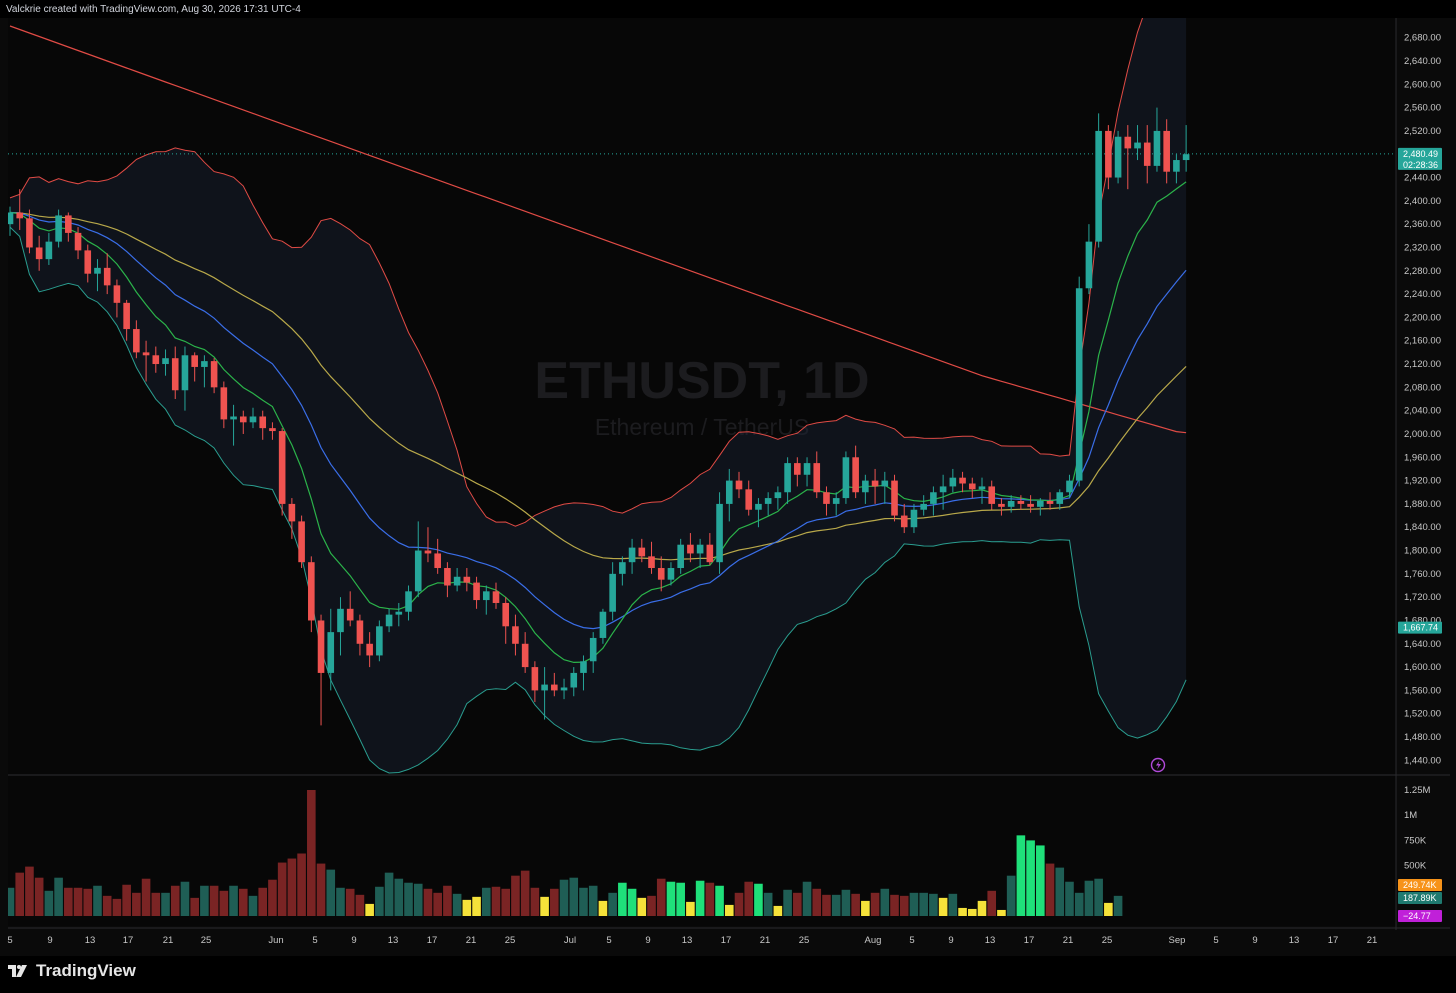  I want to click on tradingview-logo: TradingView, so click(72, 971).